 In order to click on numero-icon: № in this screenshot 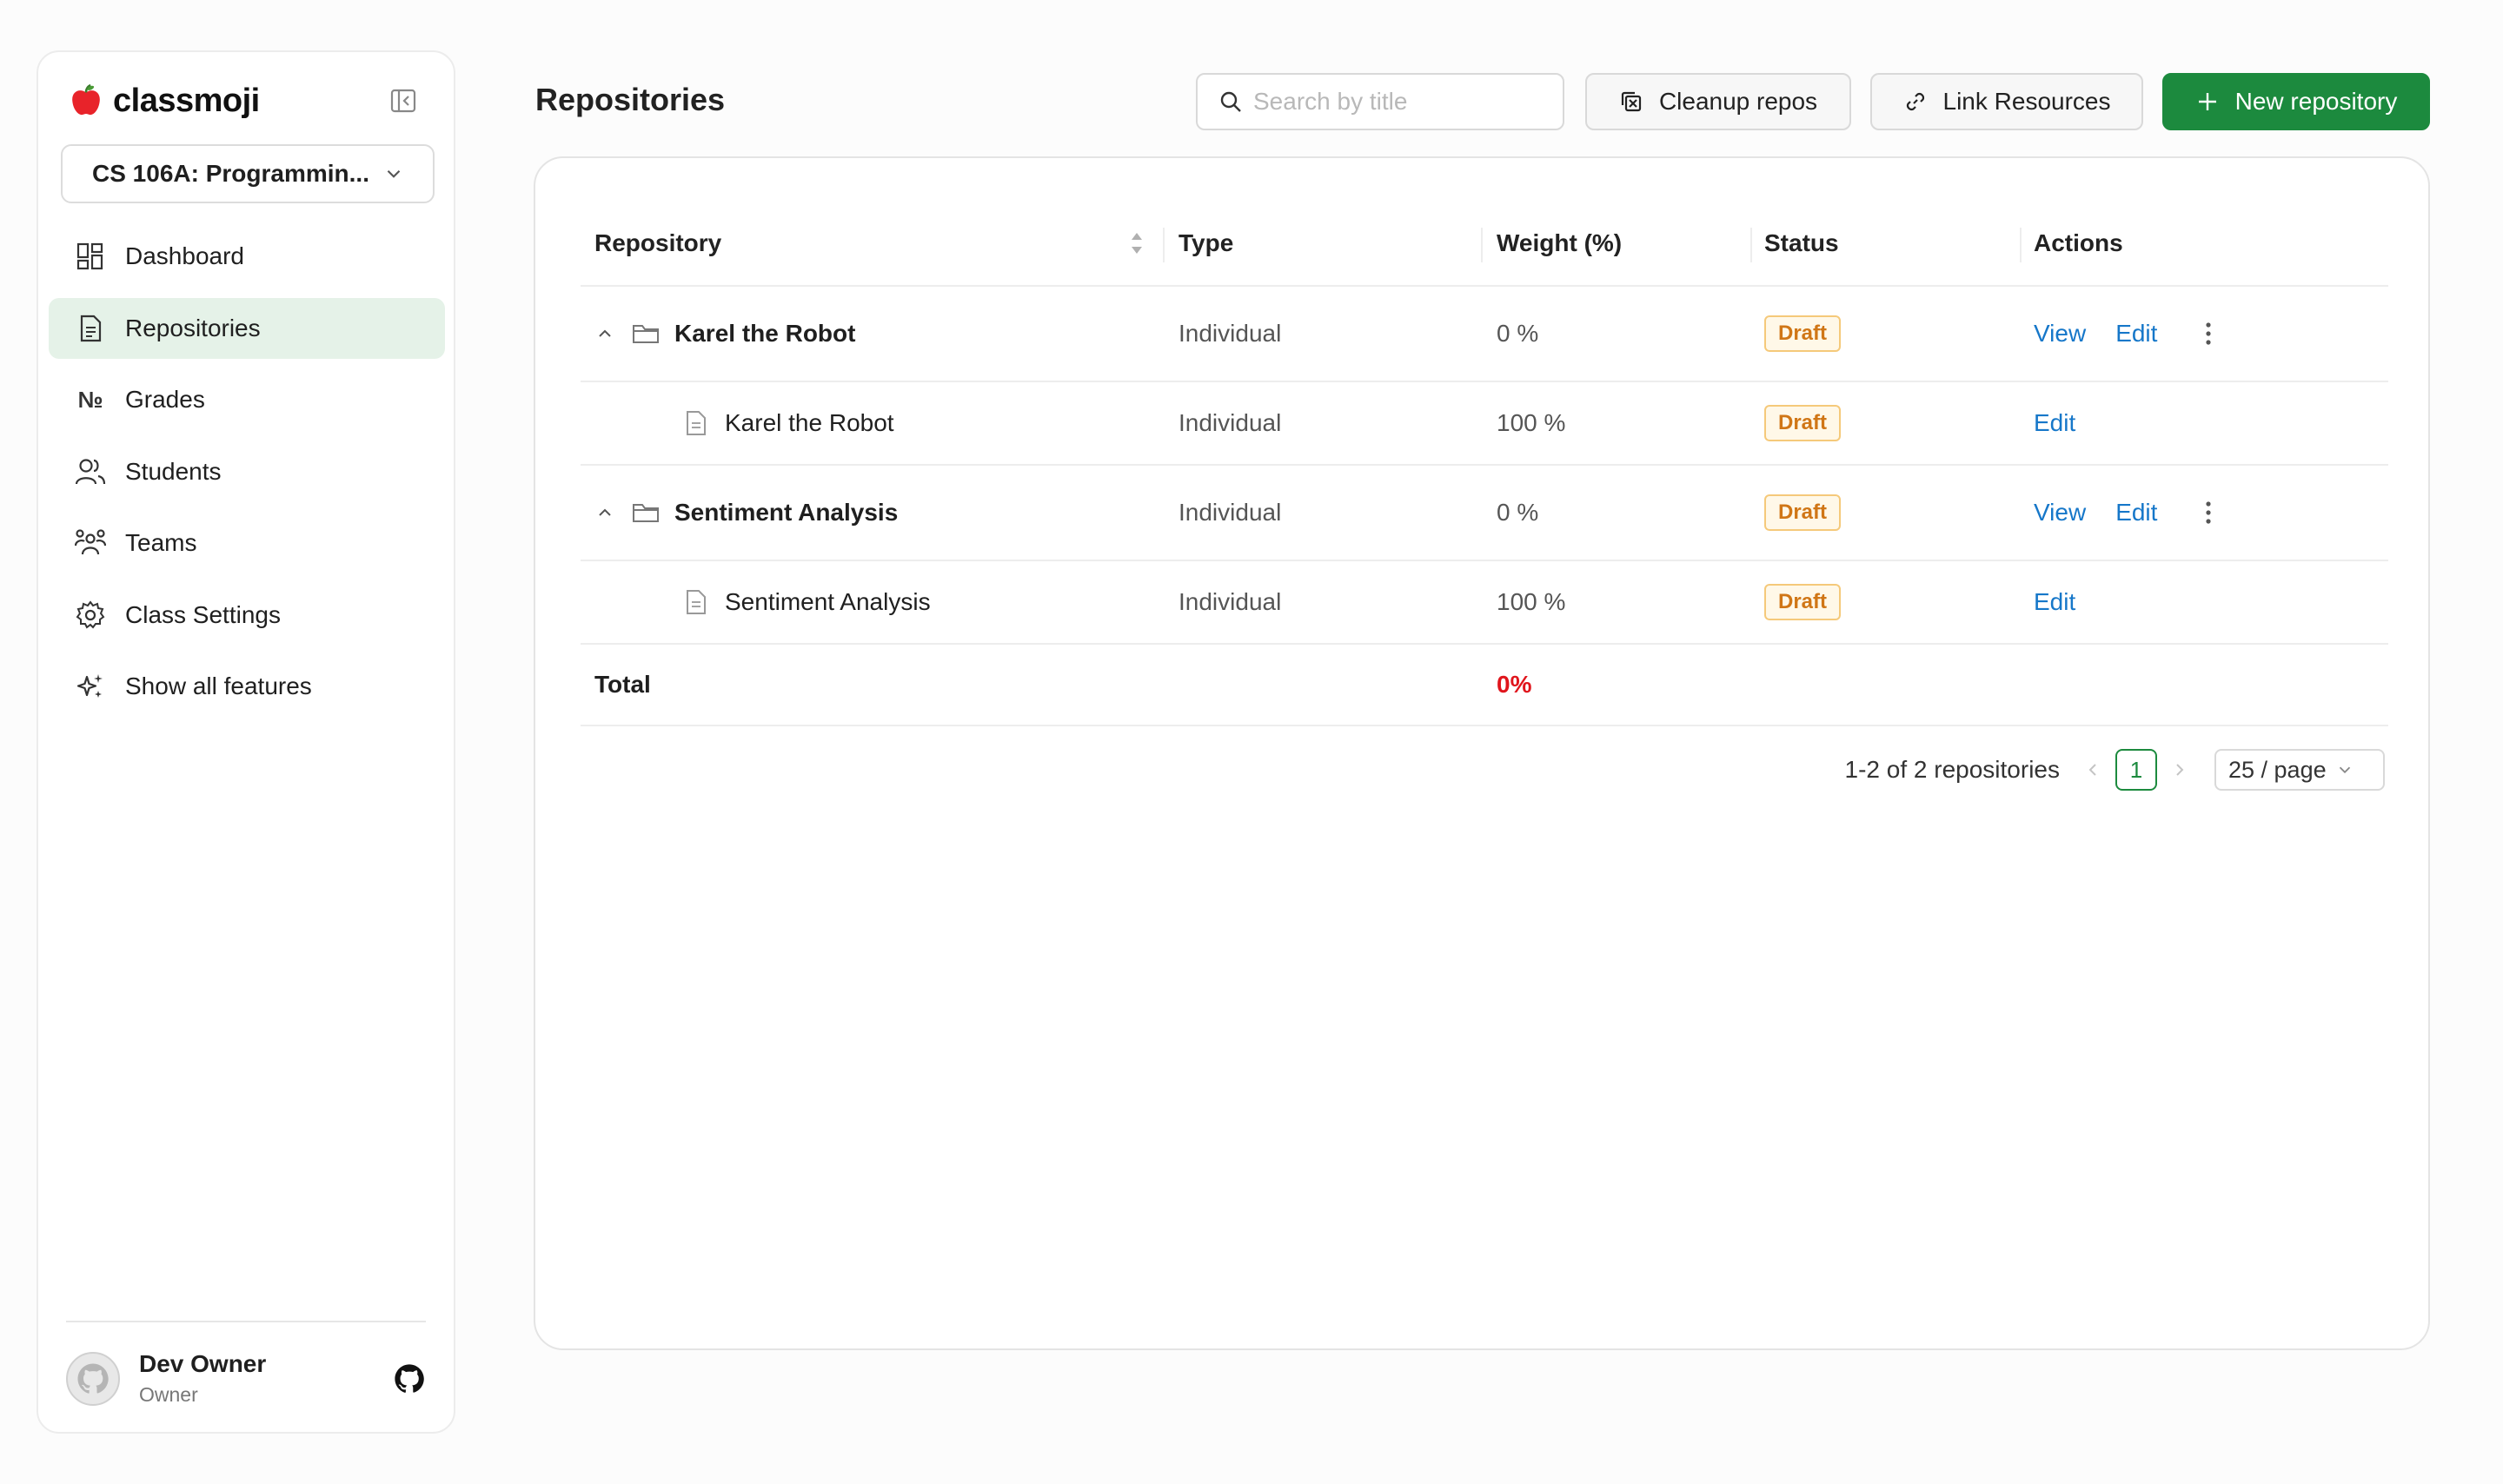, I will do `click(90, 399)`.